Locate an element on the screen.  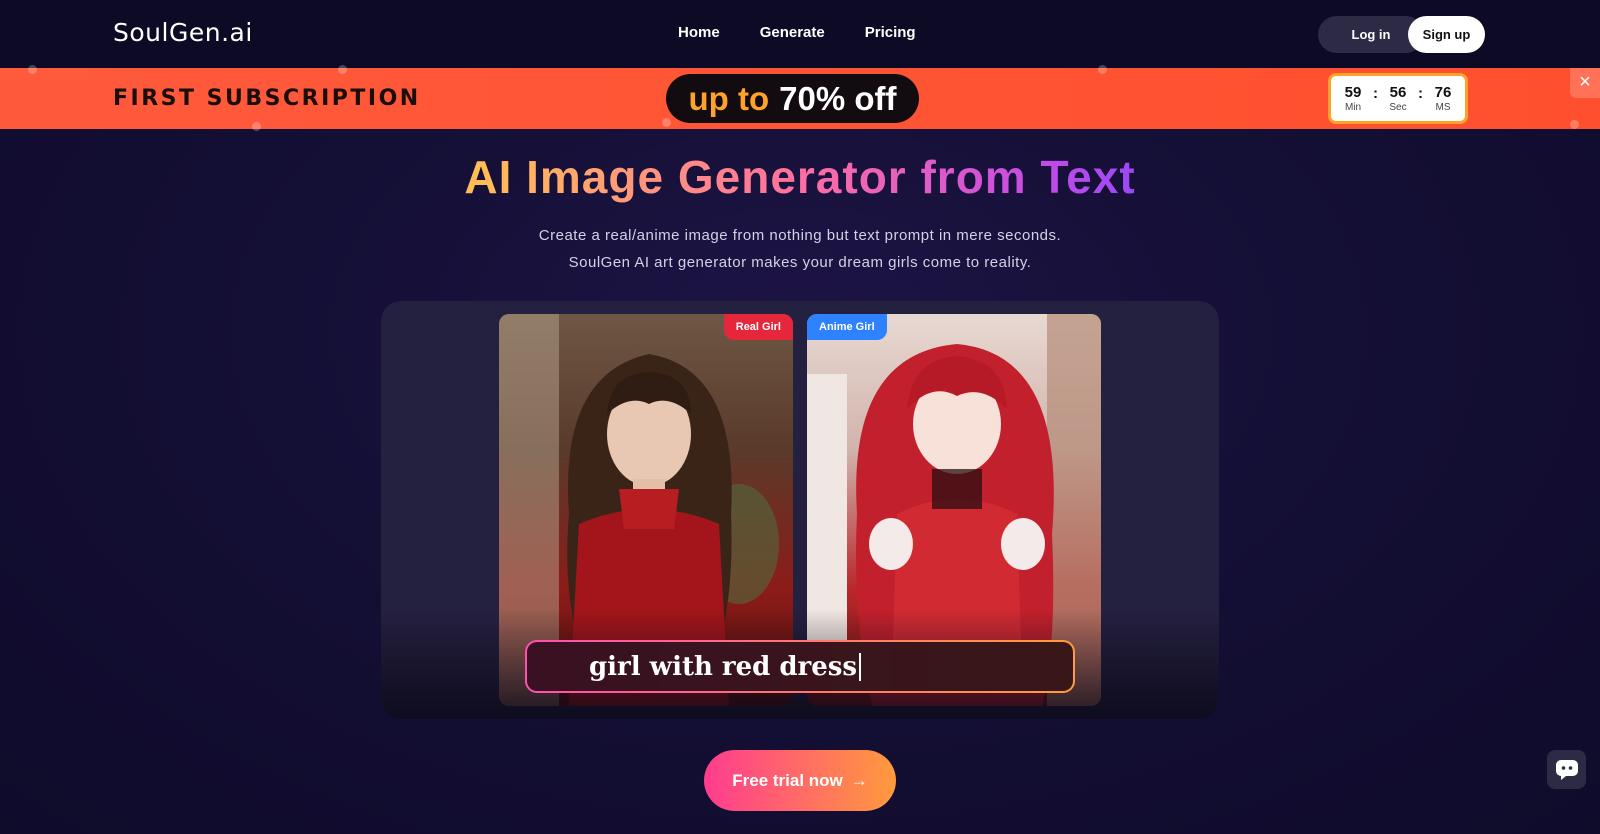
prompt-input: girl with red dress is located at coordinates (800, 666).